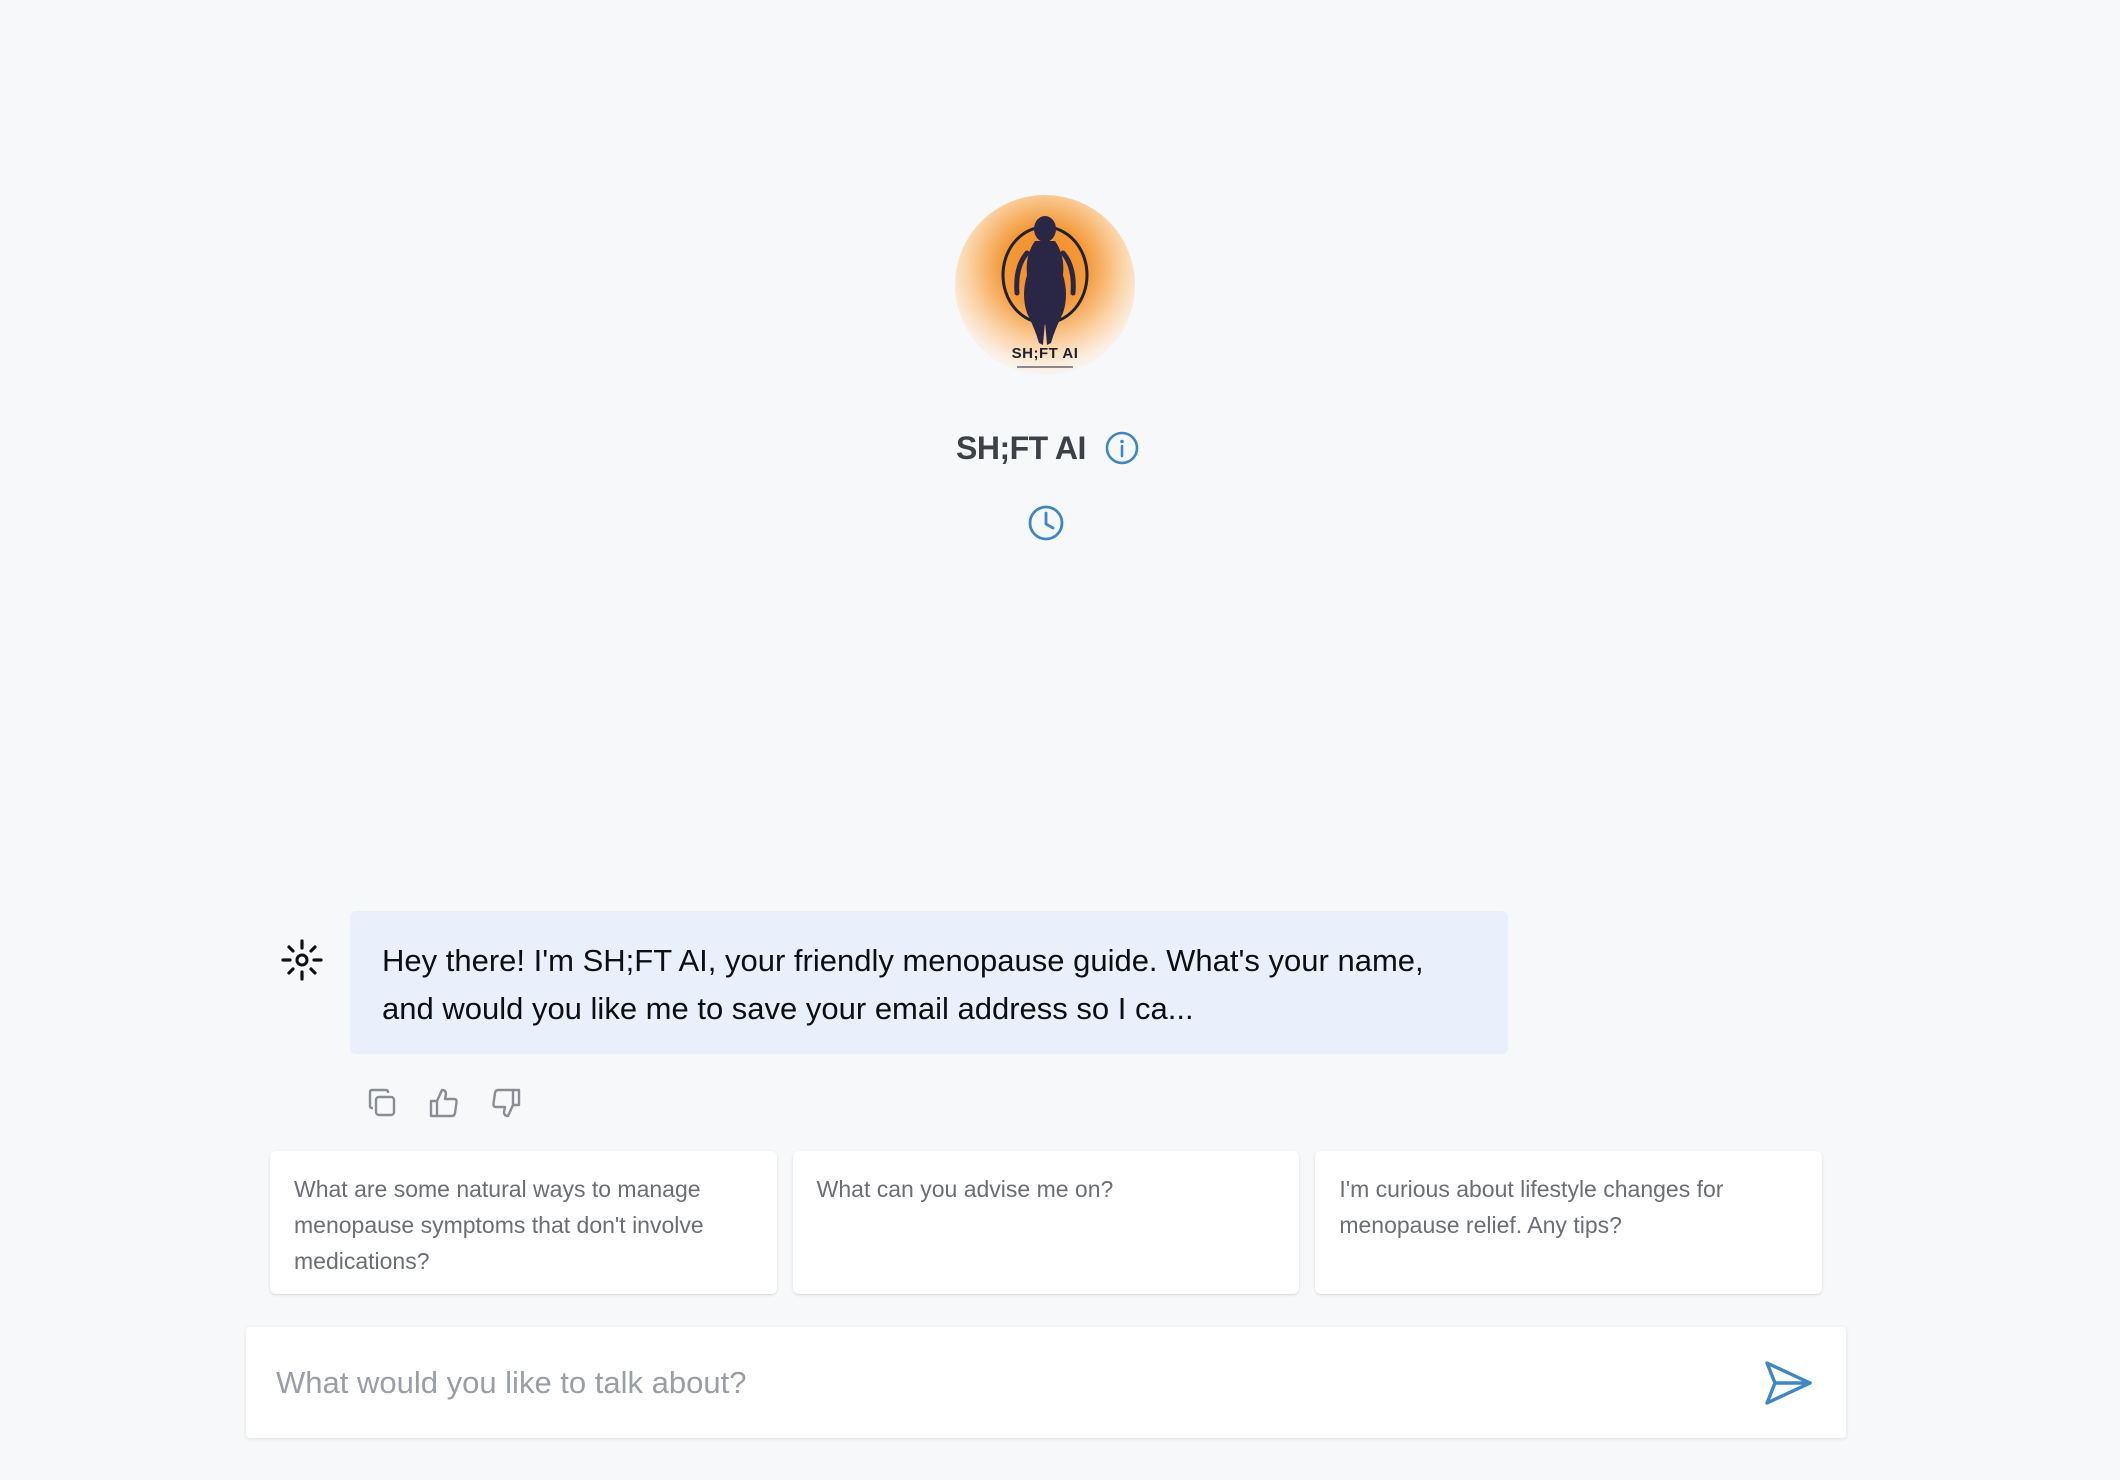 The width and height of the screenshot is (2120, 1480). What do you see at coordinates (1122, 448) in the screenshot?
I see `info-icon` at bounding box center [1122, 448].